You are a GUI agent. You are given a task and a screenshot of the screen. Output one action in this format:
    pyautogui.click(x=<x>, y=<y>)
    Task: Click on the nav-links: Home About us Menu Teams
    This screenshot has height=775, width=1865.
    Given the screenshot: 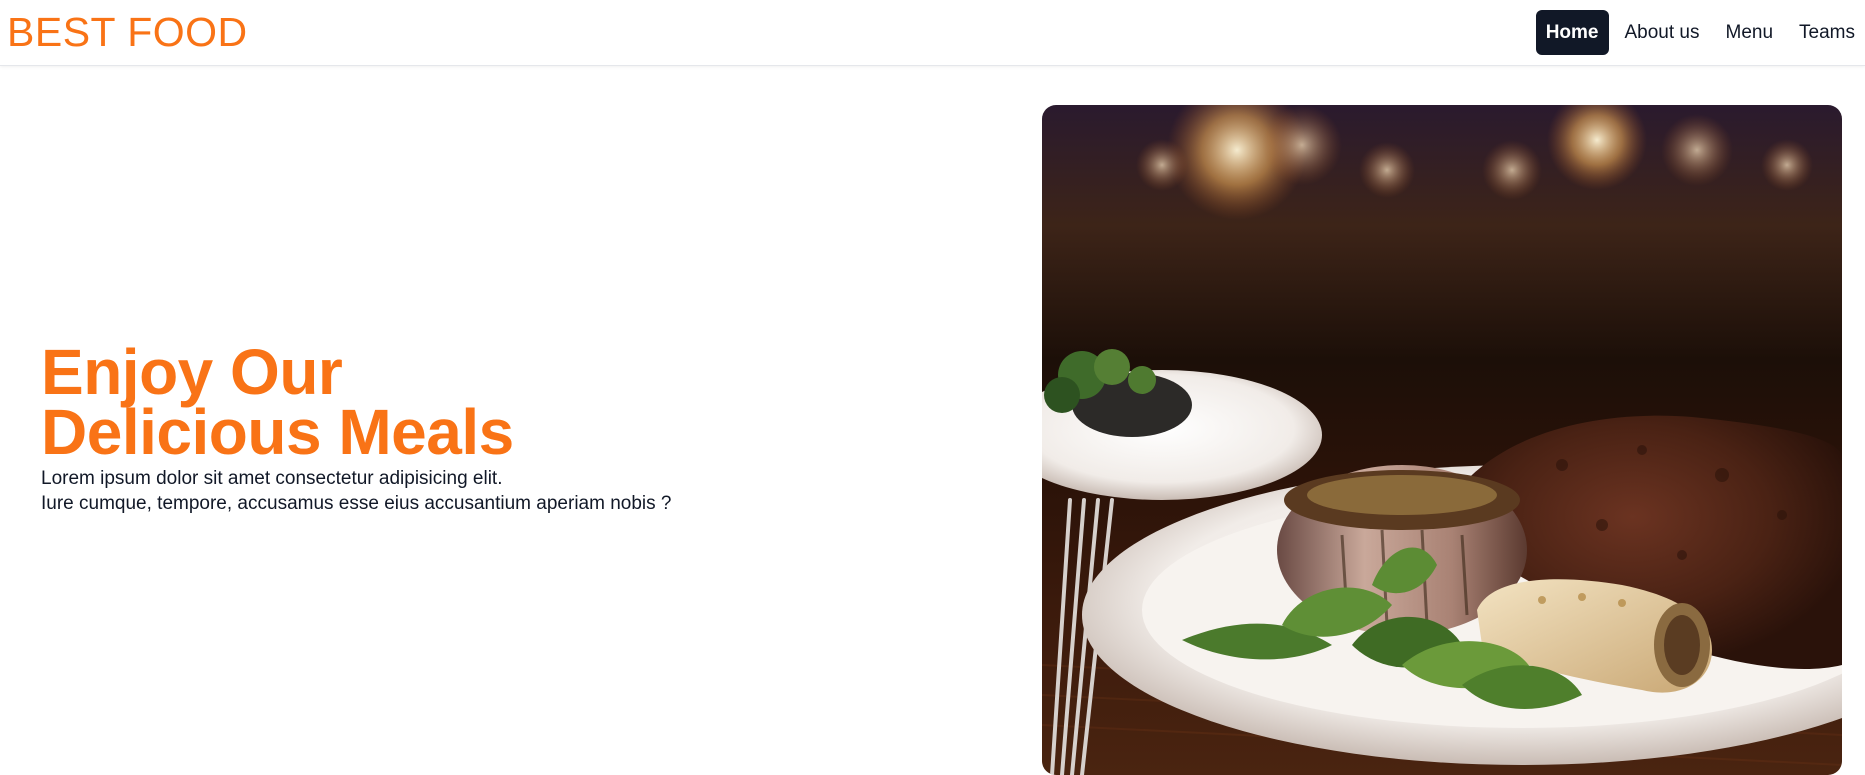 What is the action you would take?
    pyautogui.click(x=1700, y=32)
    